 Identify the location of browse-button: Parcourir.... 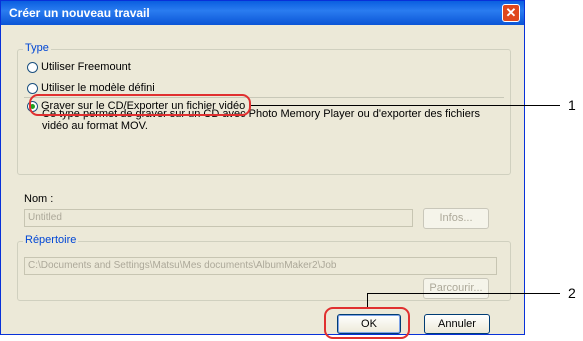
(456, 288).